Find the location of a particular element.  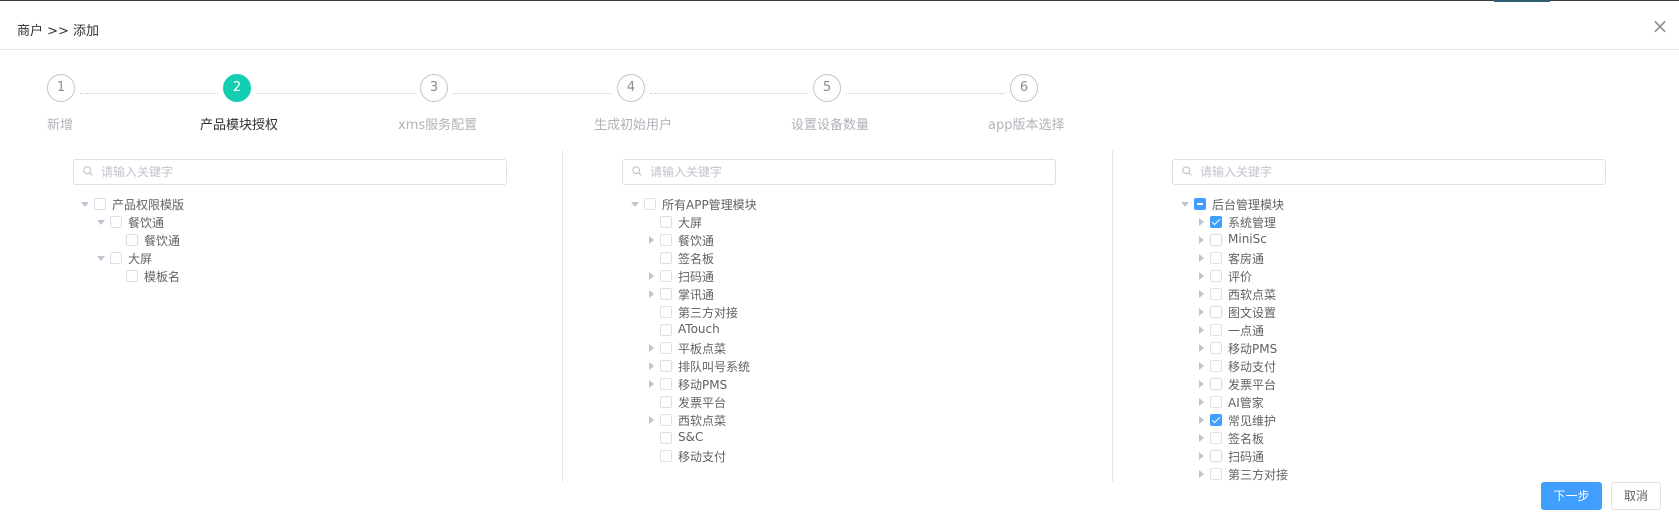

tree-node-label: MiniSc is located at coordinates (1247, 239).